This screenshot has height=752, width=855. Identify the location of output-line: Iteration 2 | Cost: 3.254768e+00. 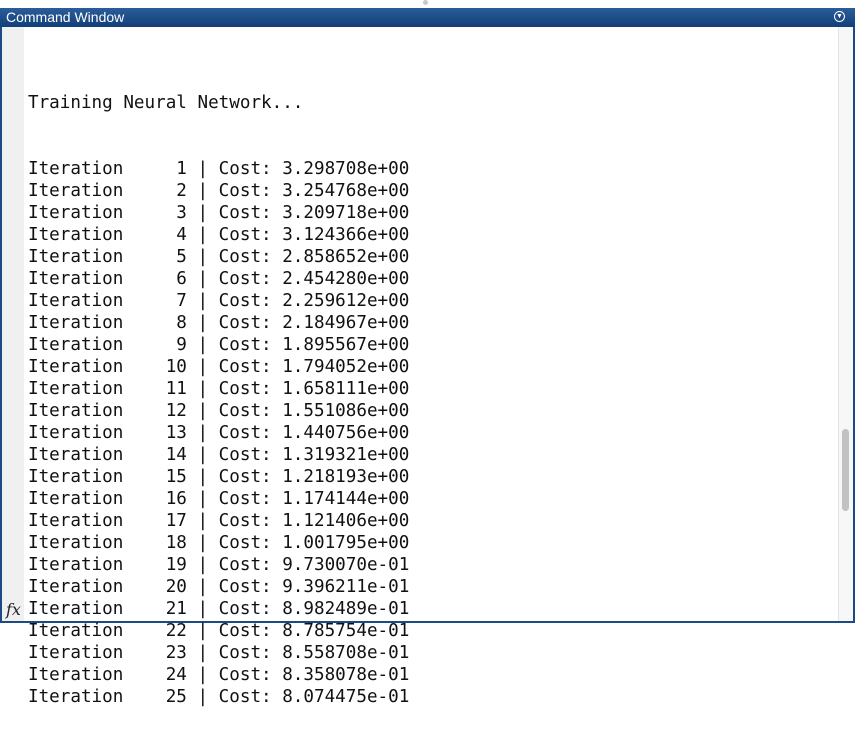
(219, 191).